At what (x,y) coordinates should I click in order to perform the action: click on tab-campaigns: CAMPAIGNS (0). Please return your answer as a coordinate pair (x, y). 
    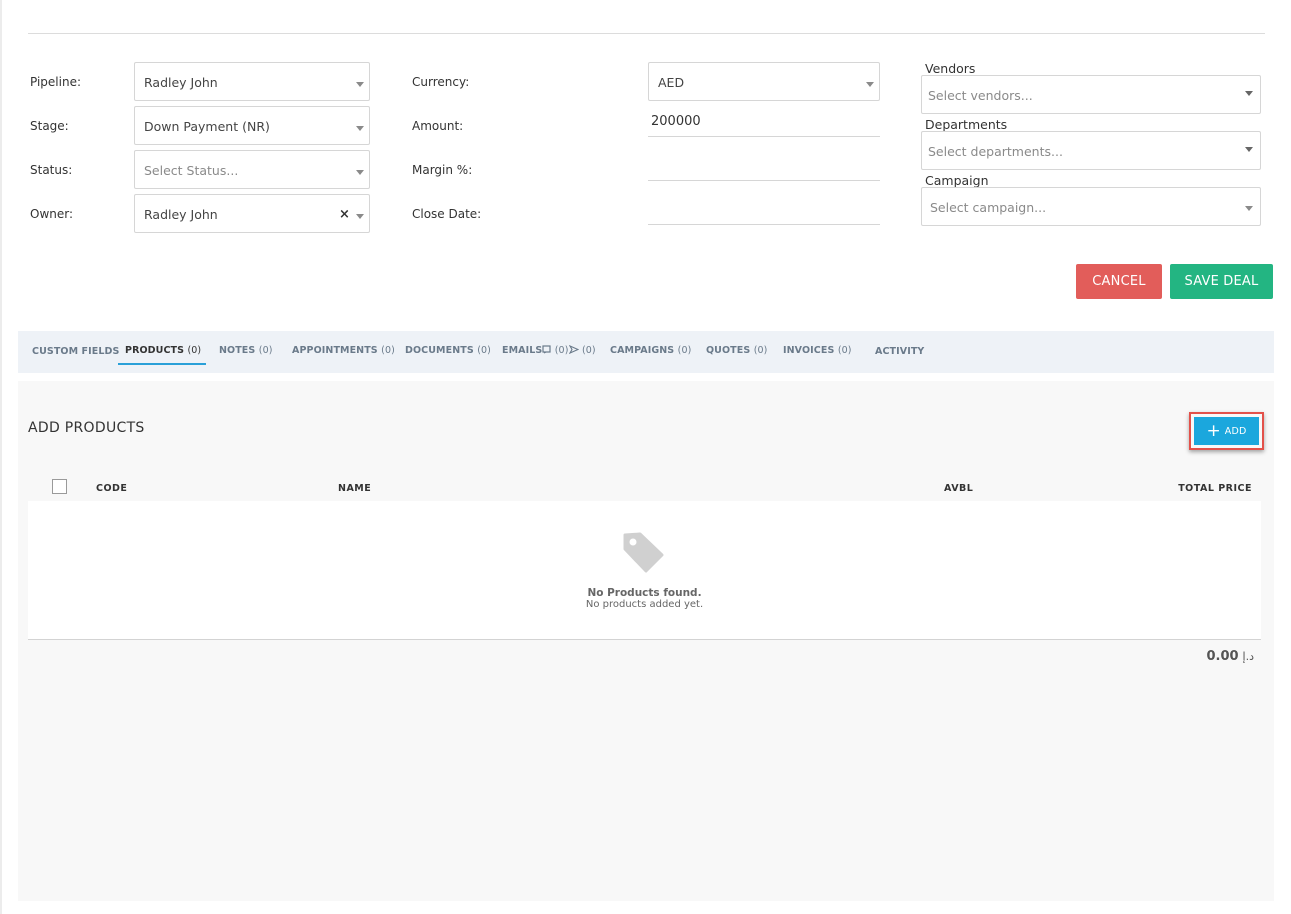
    Looking at the image, I should click on (650, 350).